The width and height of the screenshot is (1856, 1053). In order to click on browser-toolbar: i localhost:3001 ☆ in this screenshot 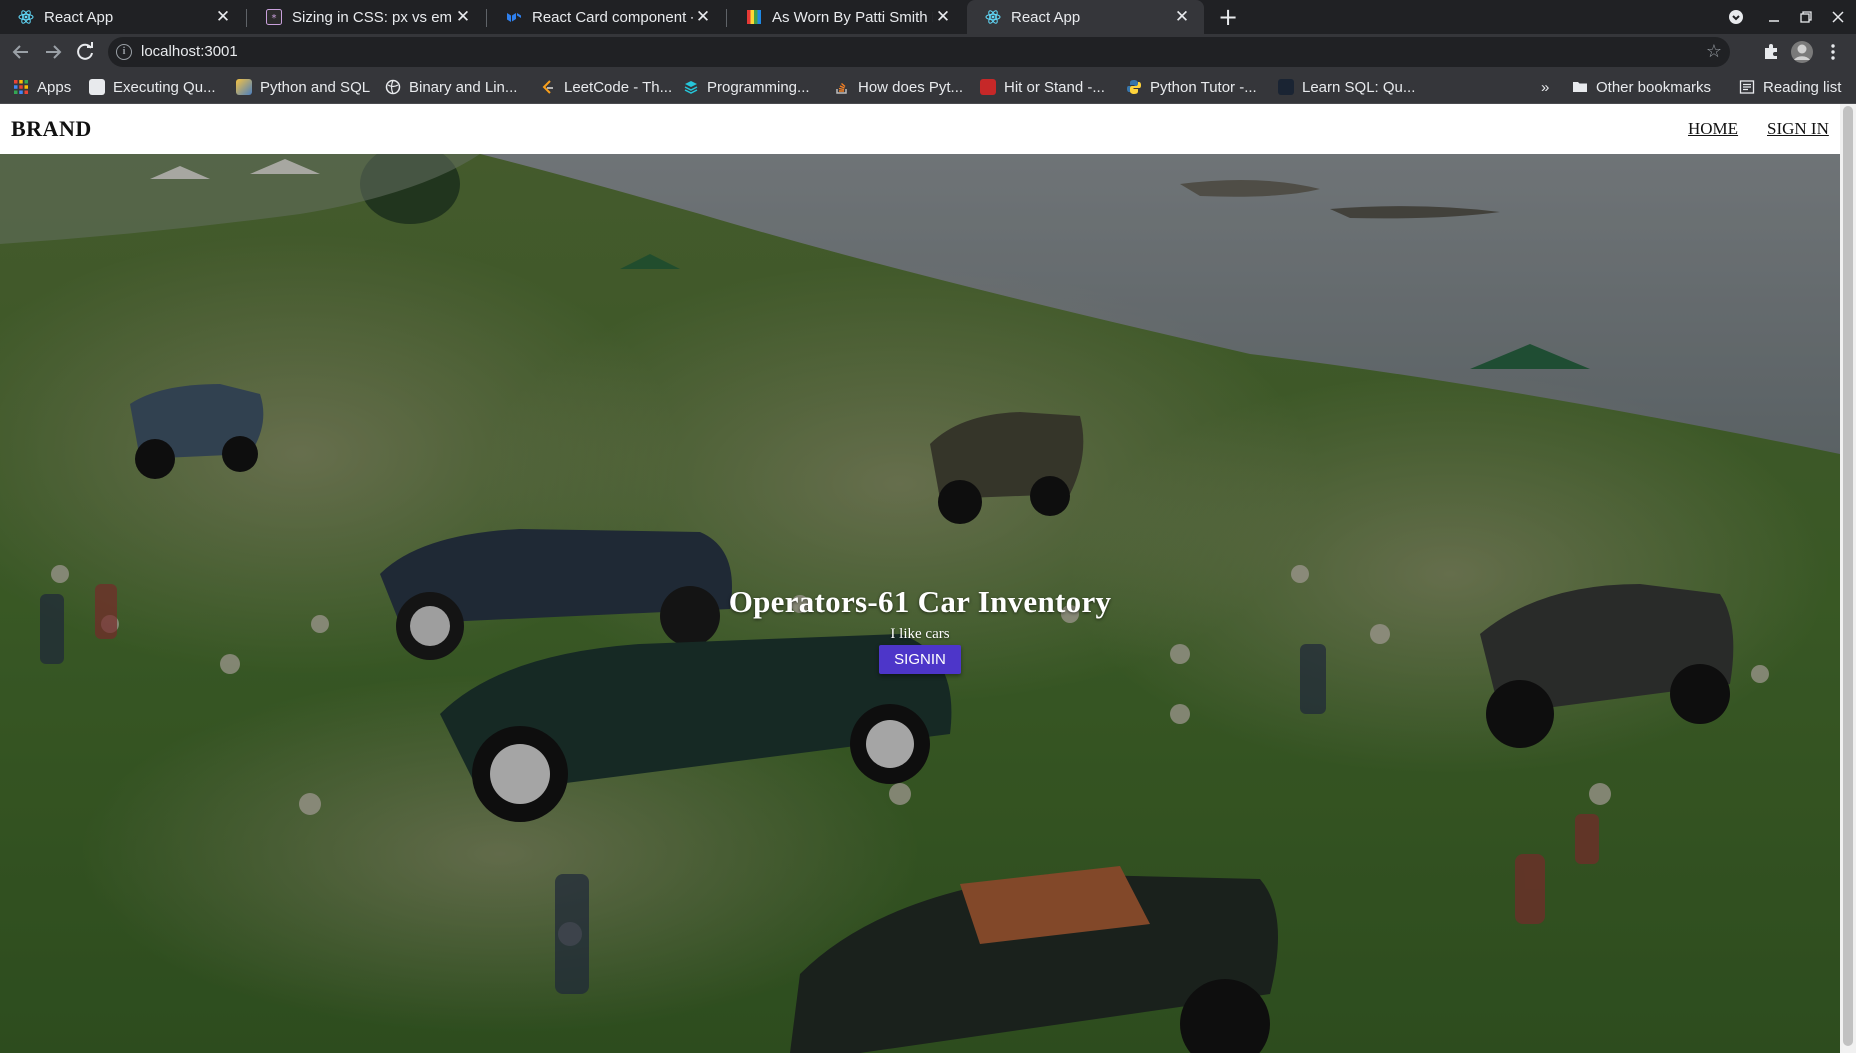, I will do `click(928, 52)`.